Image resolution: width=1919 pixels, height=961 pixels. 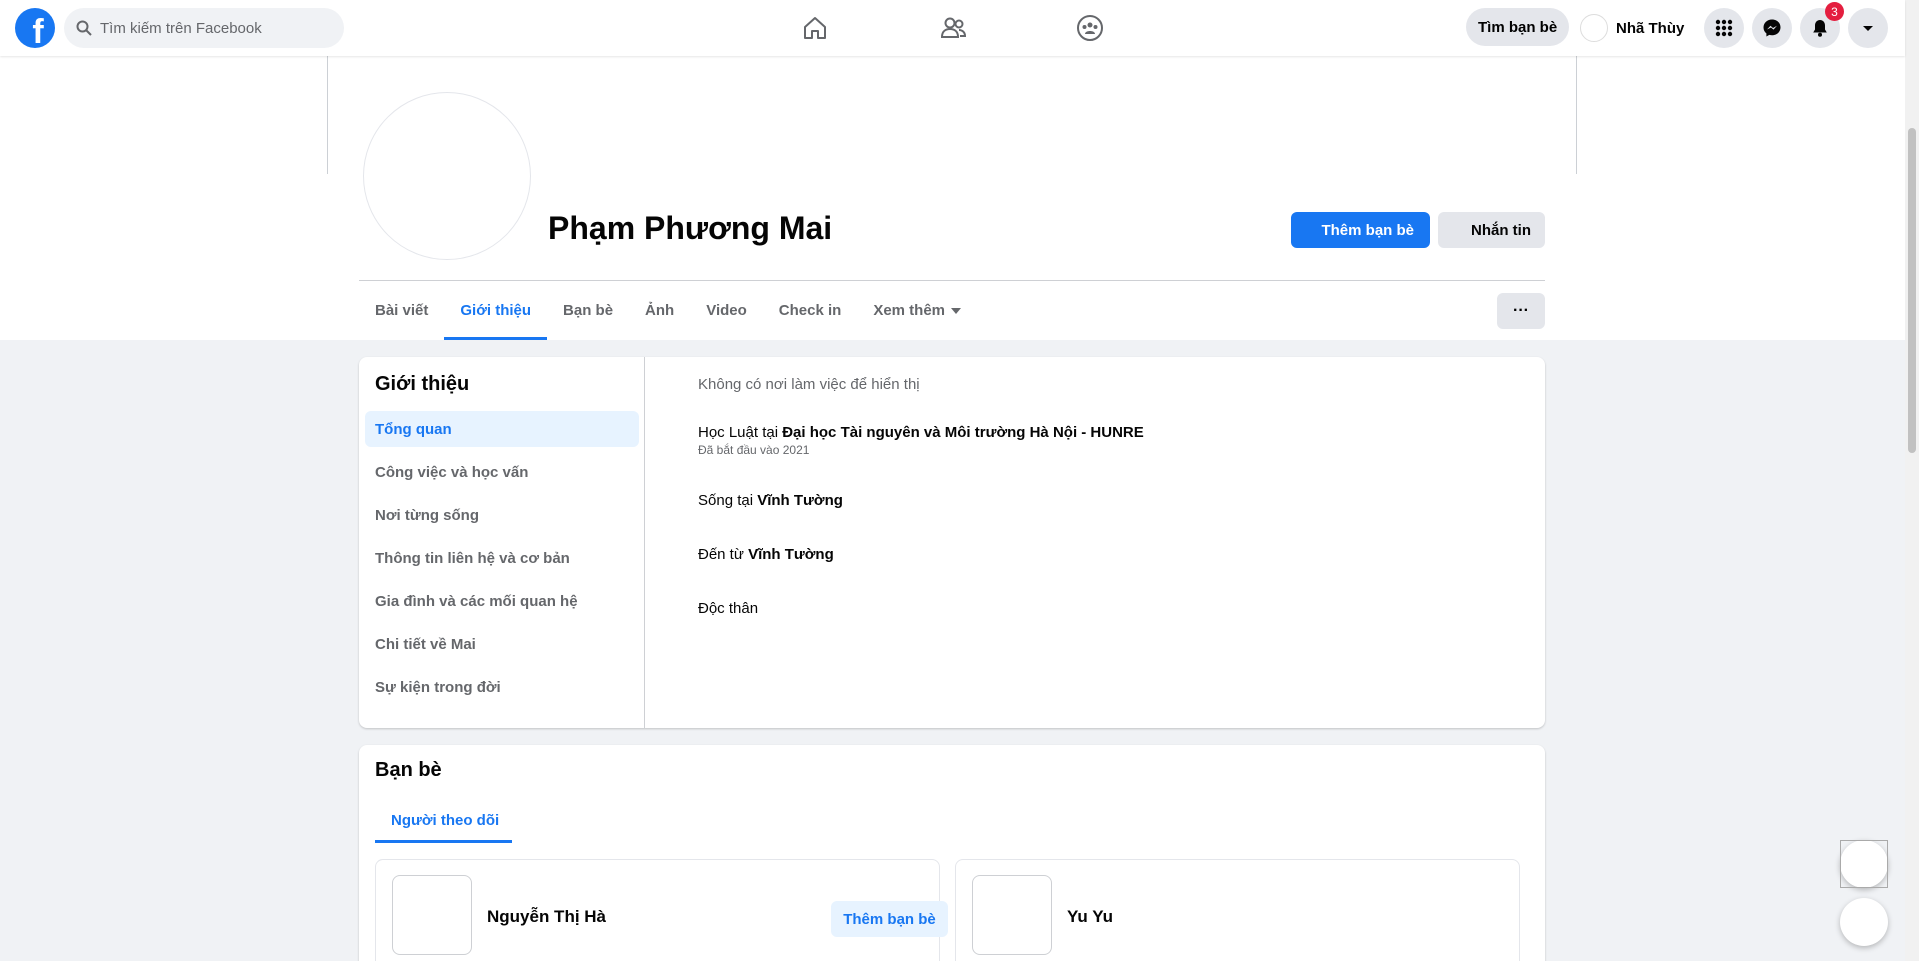 What do you see at coordinates (422, 384) in the screenshot?
I see `about-title: Giới thiệu` at bounding box center [422, 384].